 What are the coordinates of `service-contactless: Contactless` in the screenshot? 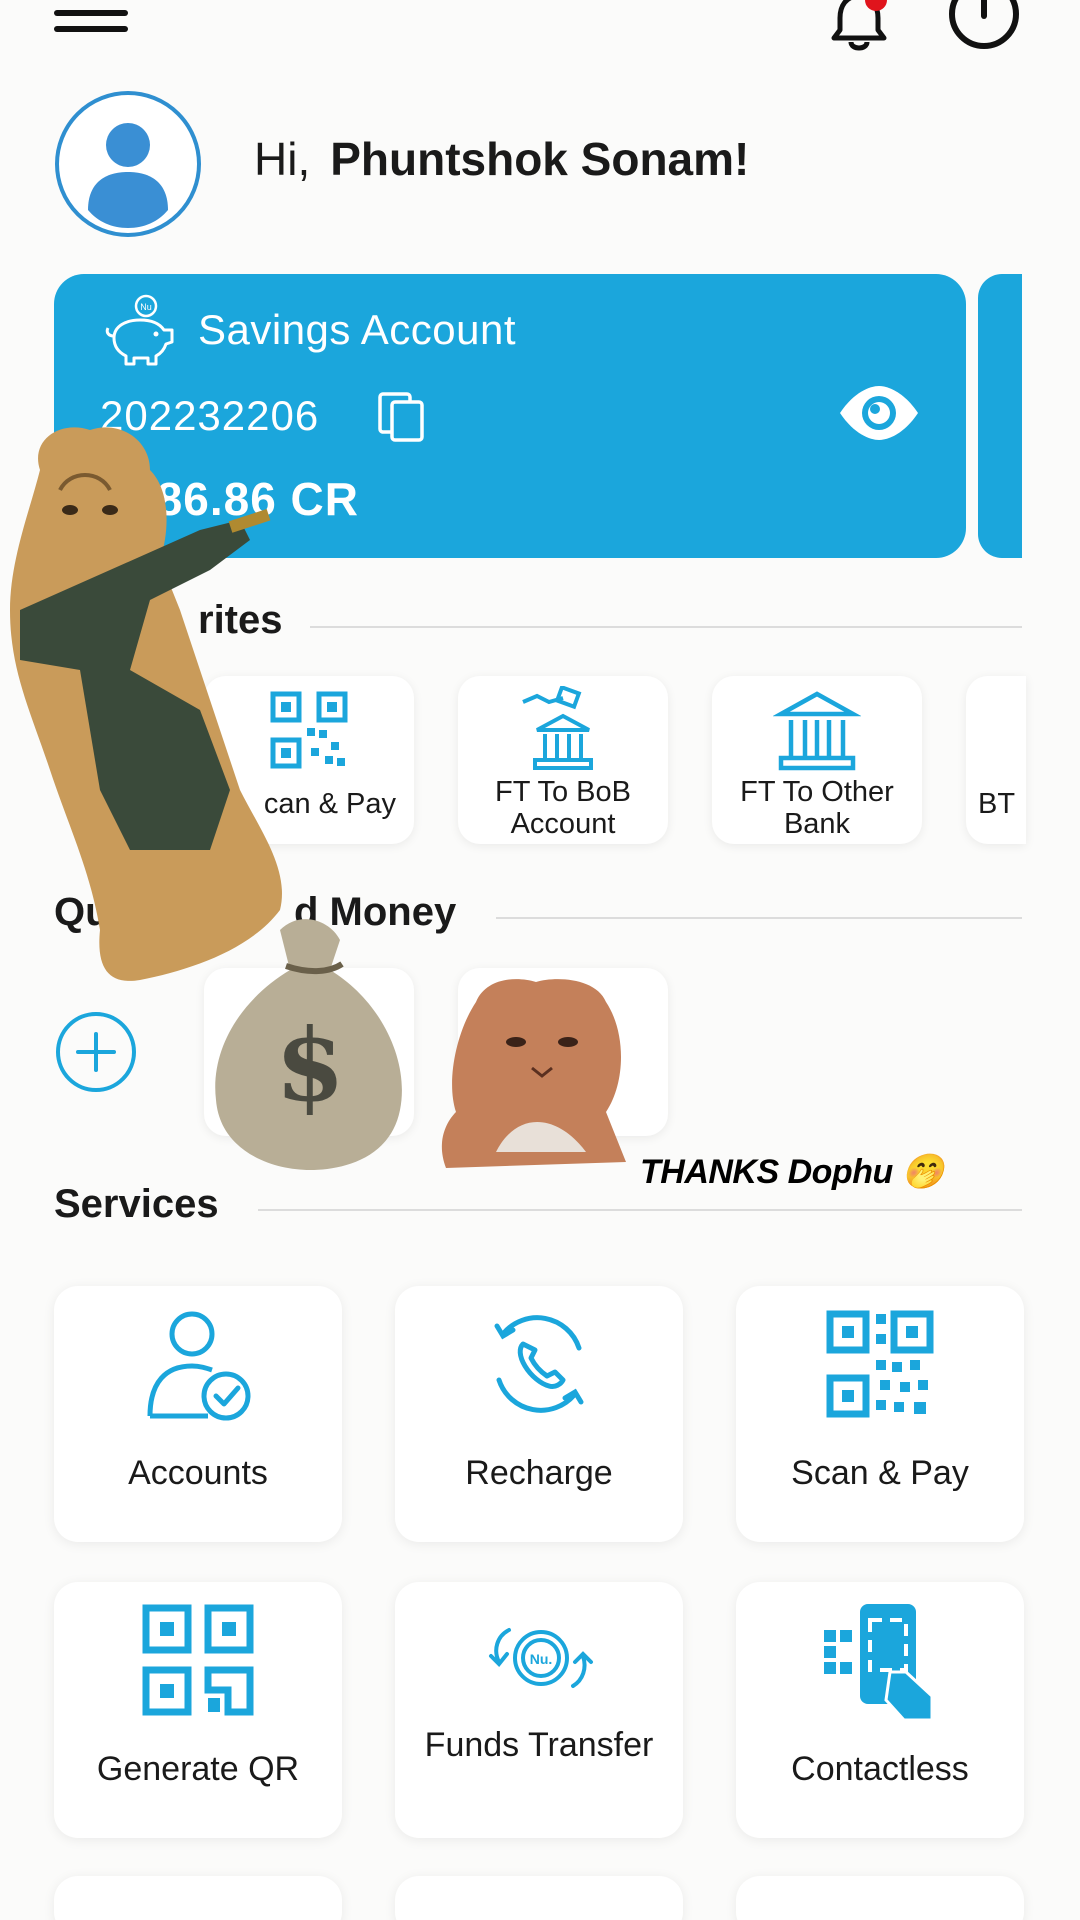 It's located at (880, 1710).